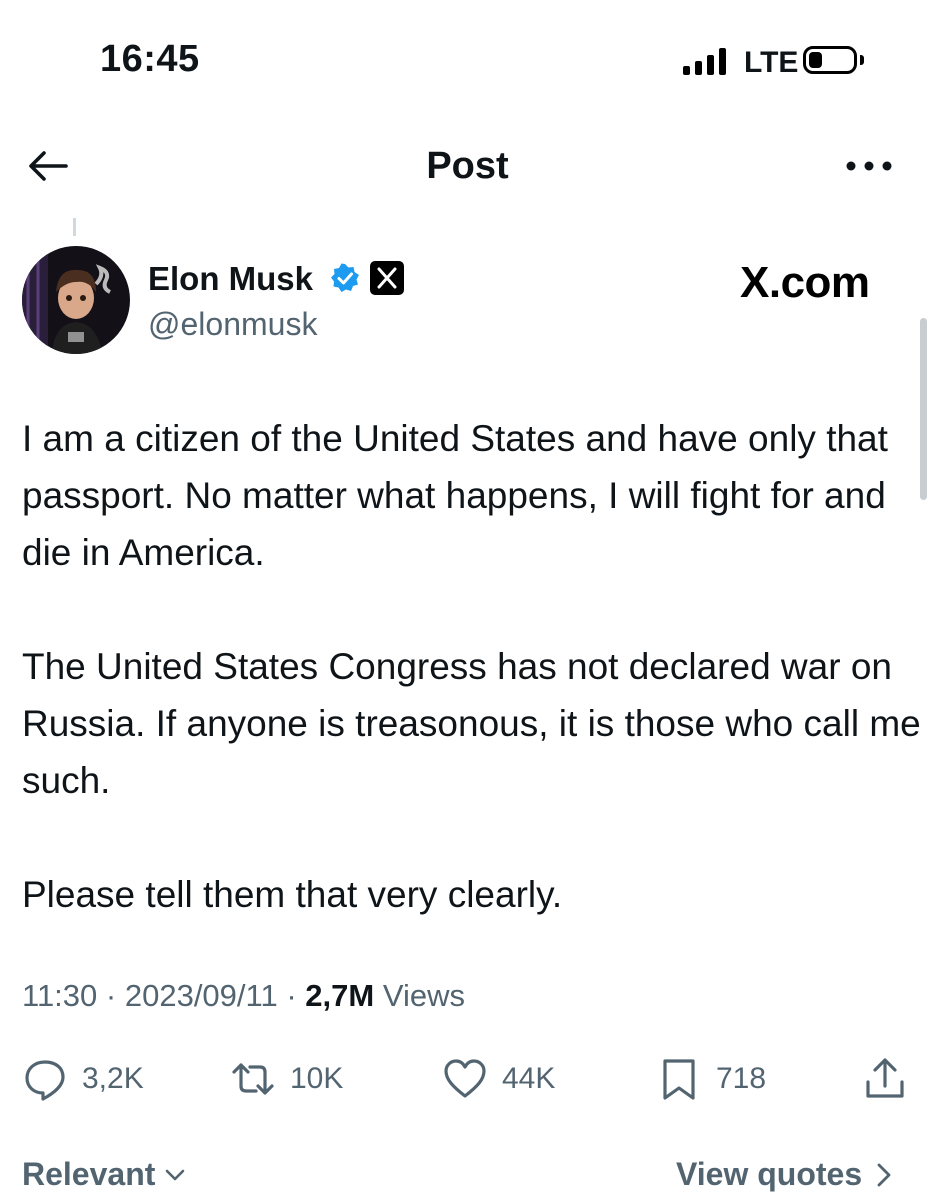  What do you see at coordinates (113, 1078) in the screenshot?
I see `reply-count: 3,2K` at bounding box center [113, 1078].